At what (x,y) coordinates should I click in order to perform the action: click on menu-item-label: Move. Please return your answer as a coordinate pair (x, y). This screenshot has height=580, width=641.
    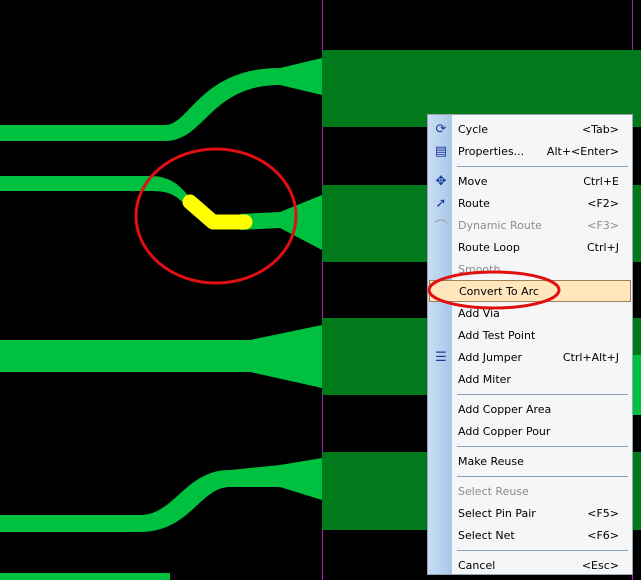
    Looking at the image, I should click on (473, 181).